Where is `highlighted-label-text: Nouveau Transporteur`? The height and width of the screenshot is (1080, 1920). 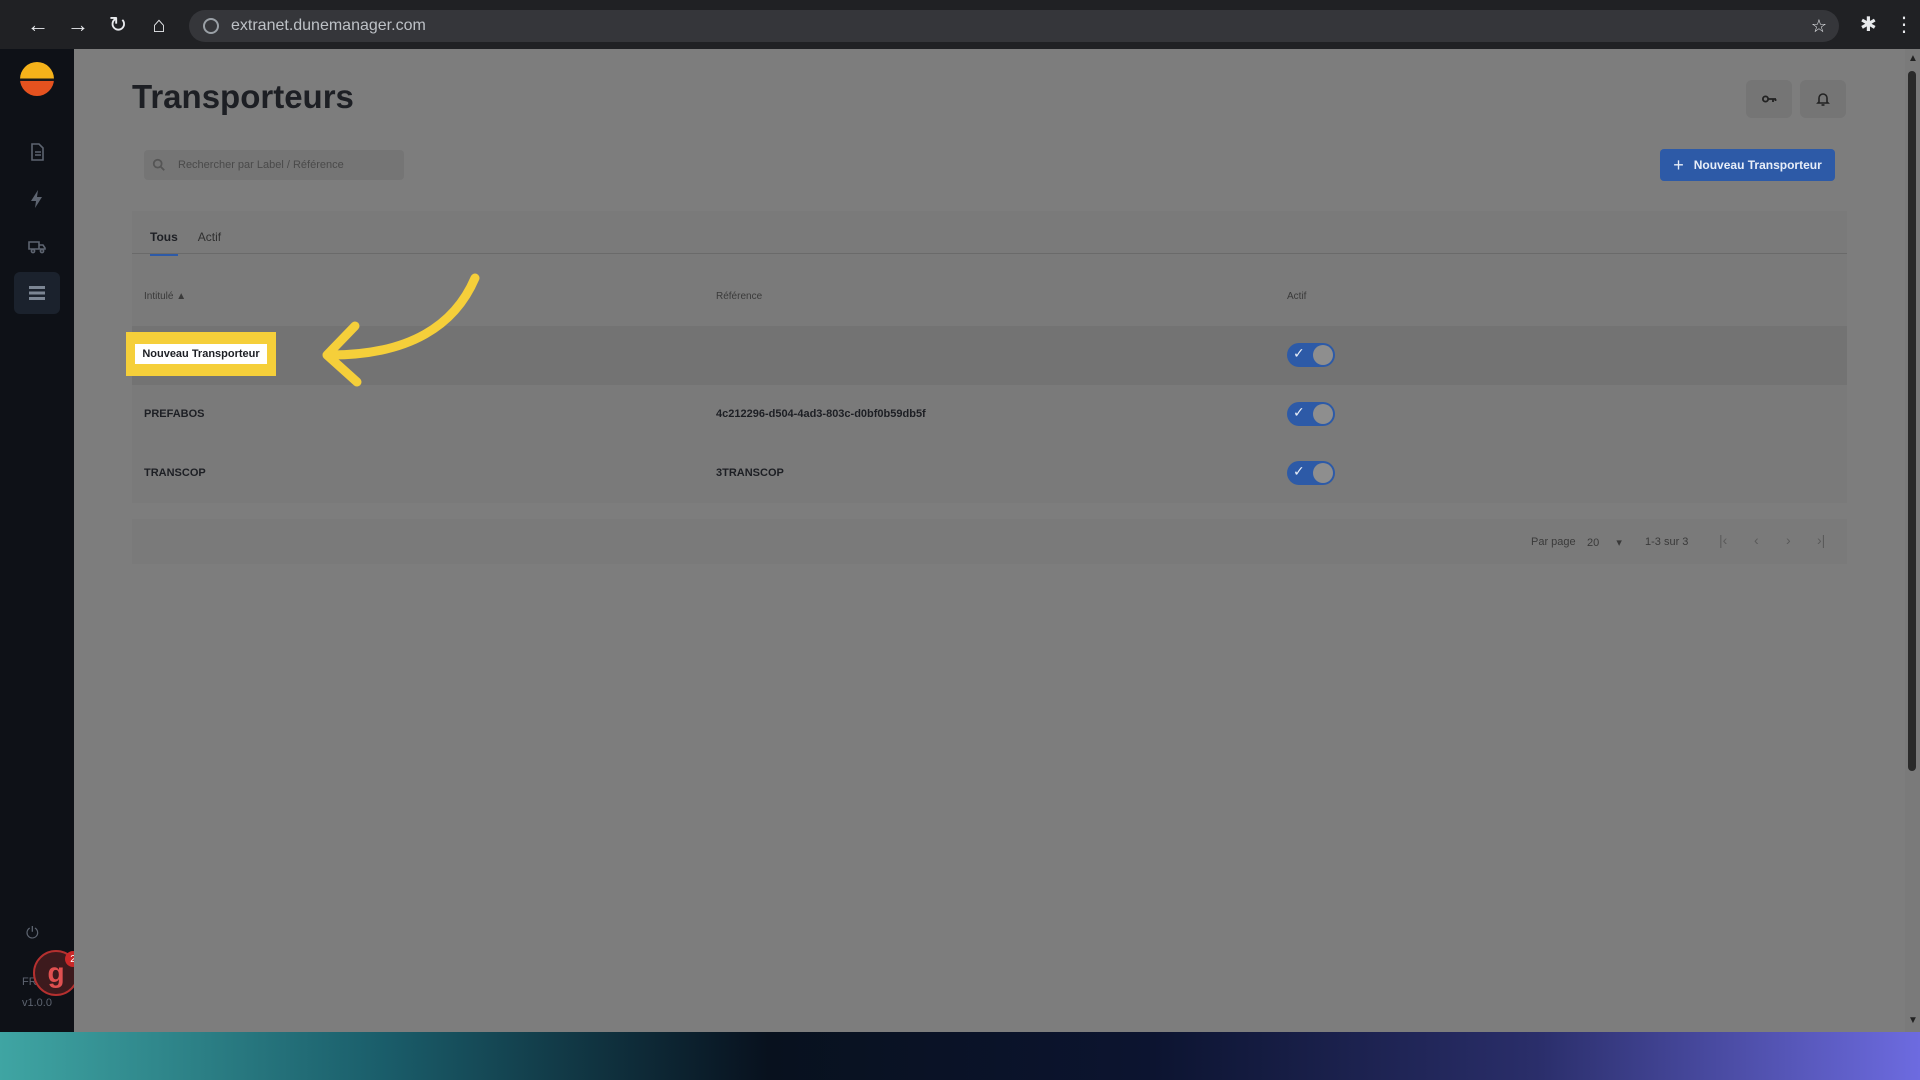 highlighted-label-text: Nouveau Transporteur is located at coordinates (201, 354).